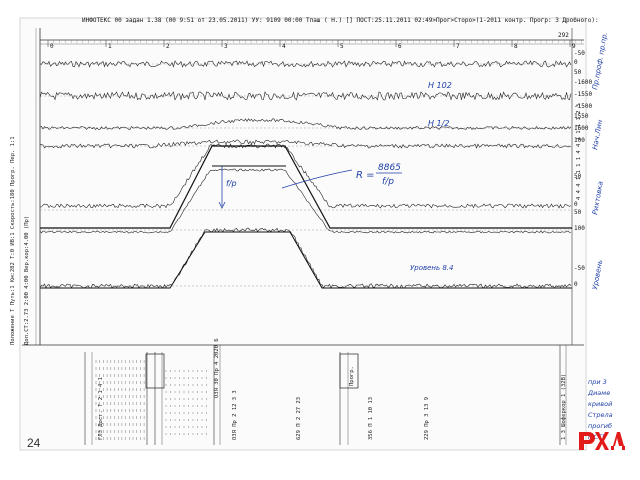 This screenshot has width=640, height=480. Describe the element at coordinates (600, 415) in the screenshot. I see `bottom-note: Стрела` at that location.